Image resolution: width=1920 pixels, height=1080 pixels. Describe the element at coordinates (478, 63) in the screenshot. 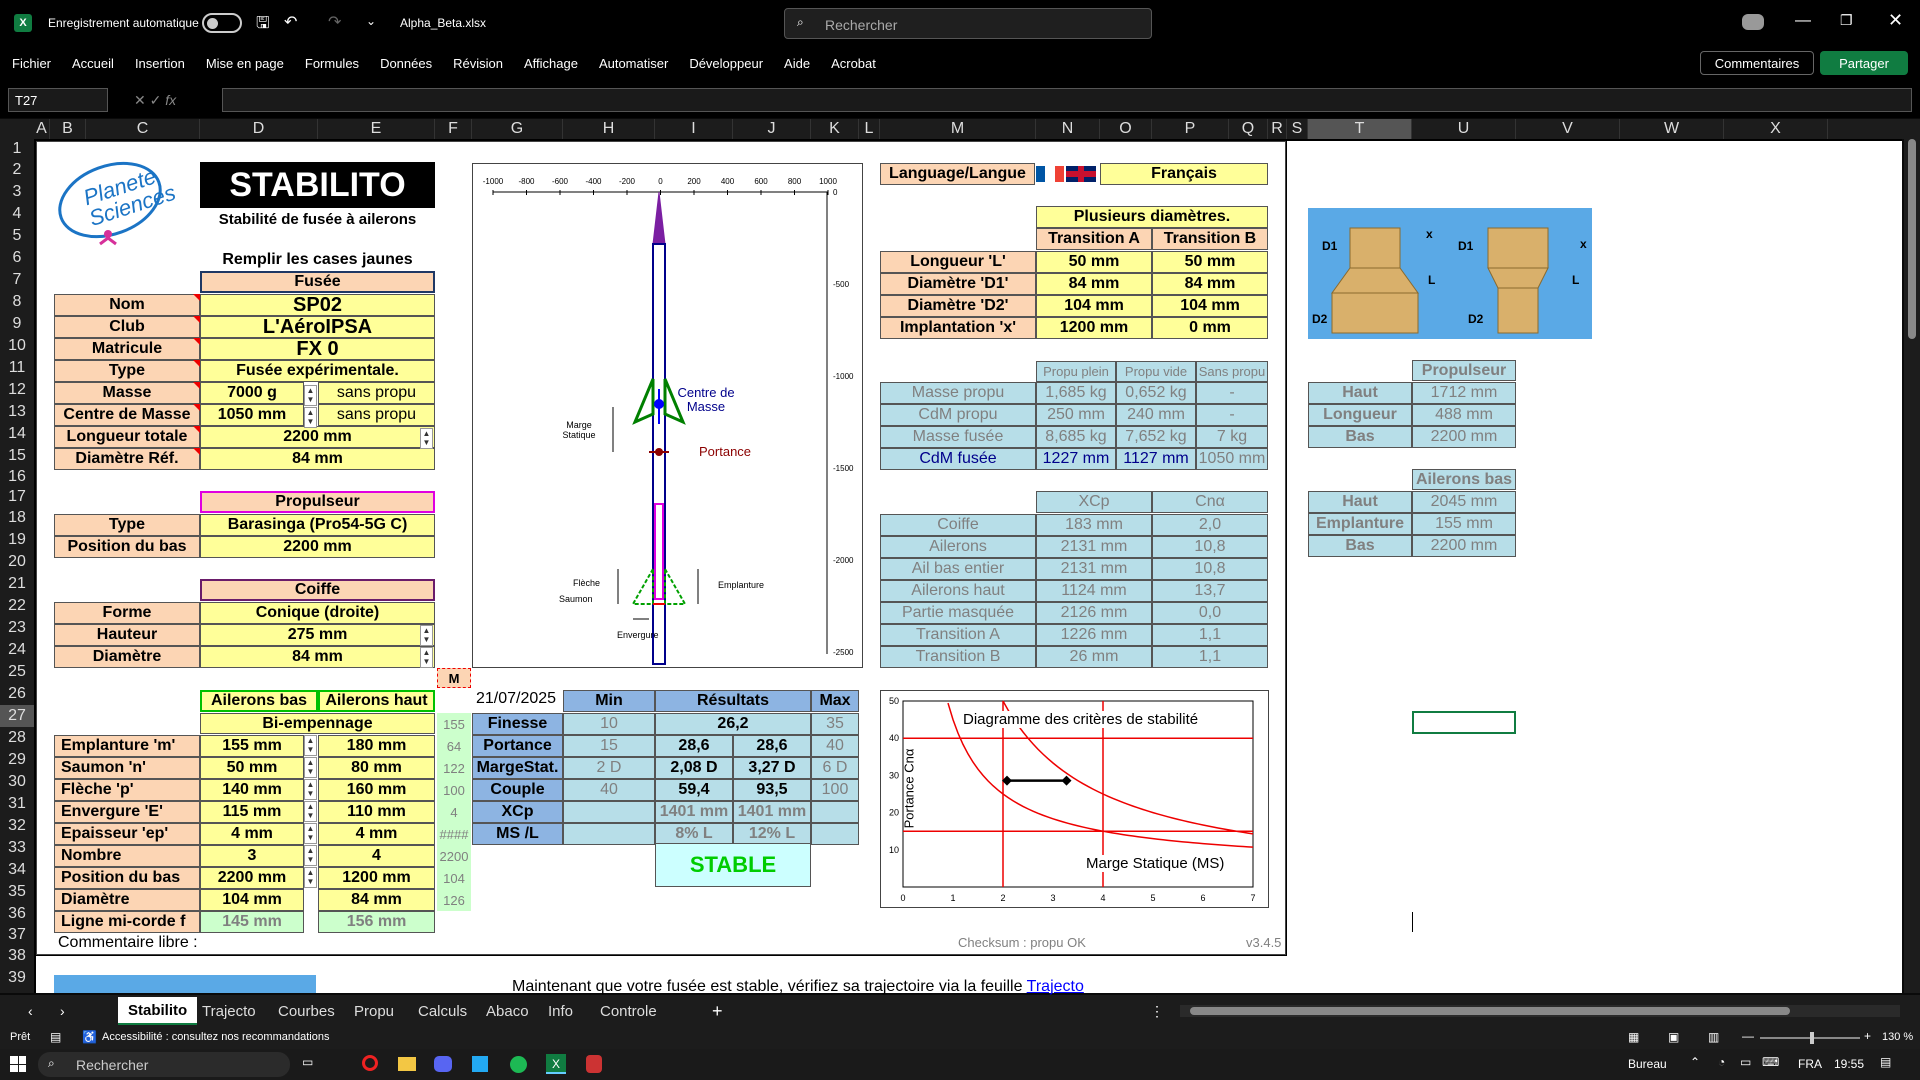

I see `menu-6: Révision` at that location.